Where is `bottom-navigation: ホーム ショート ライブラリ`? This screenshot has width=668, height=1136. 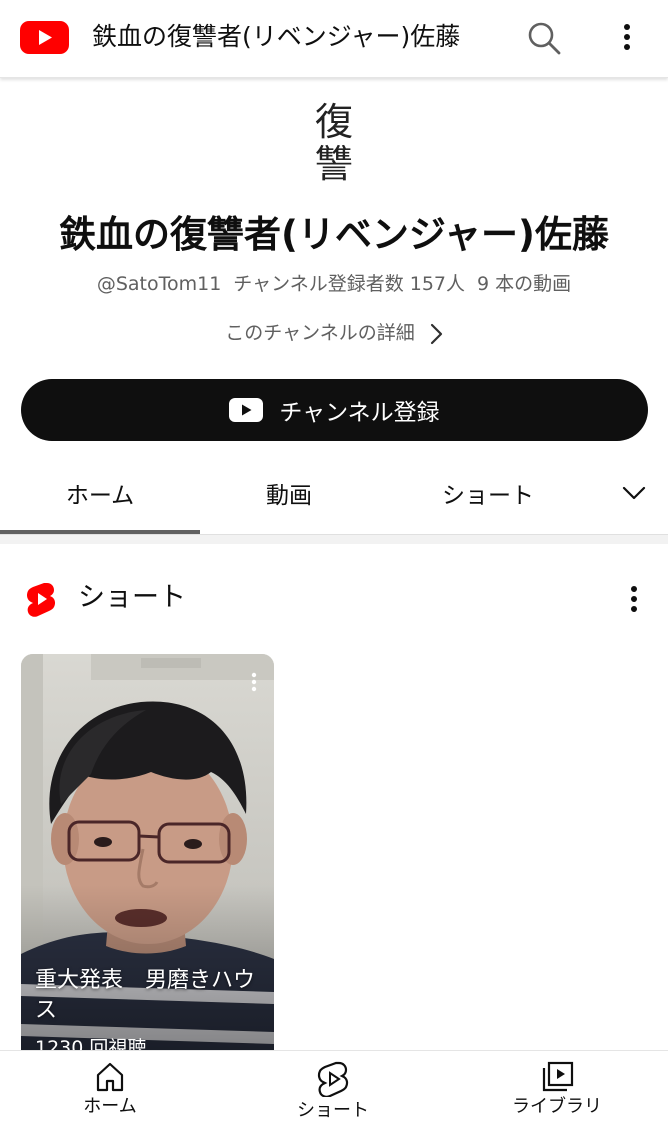 bottom-navigation: ホーム ショート ライブラリ is located at coordinates (334, 1092).